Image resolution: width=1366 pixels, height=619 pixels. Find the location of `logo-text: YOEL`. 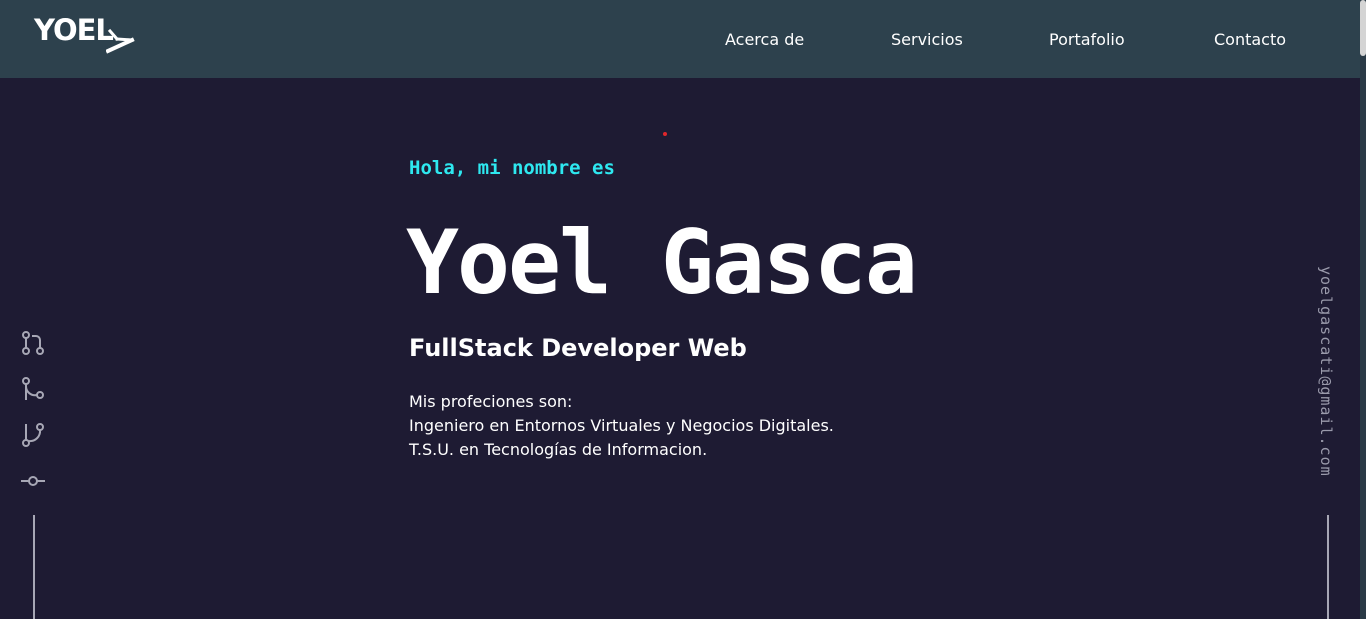

logo-text: YOEL is located at coordinates (74, 30).